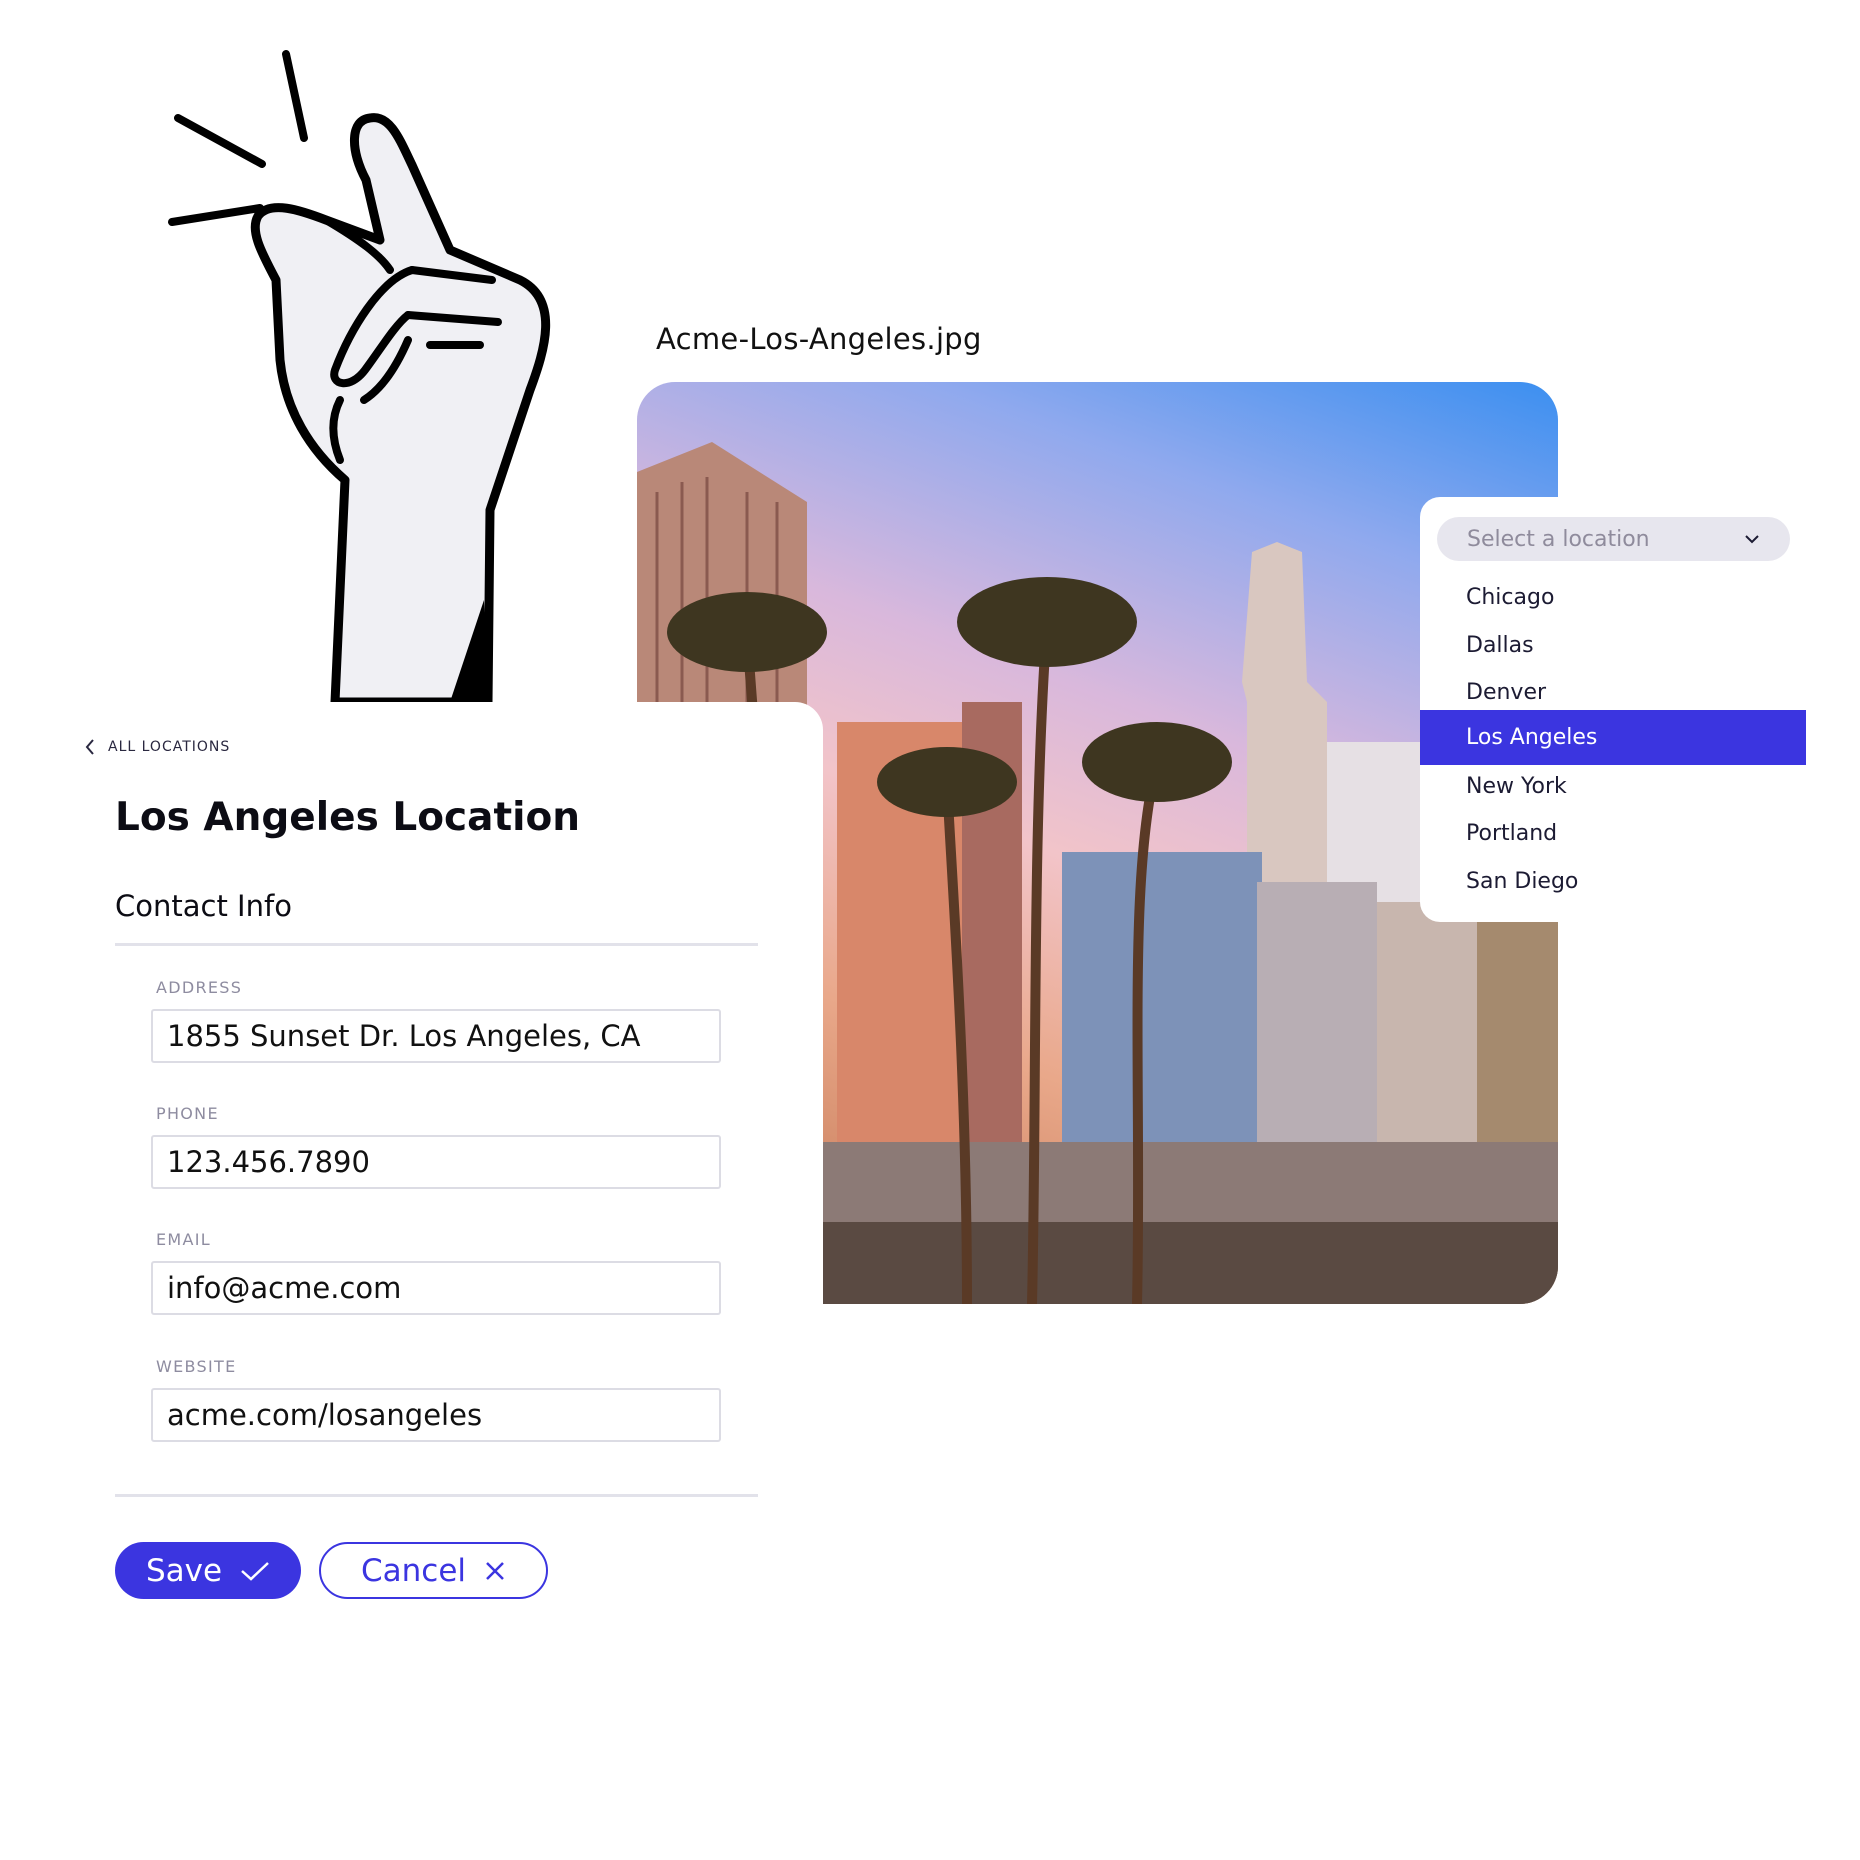  Describe the element at coordinates (436, 1288) in the screenshot. I see `email-input: info@acme.com` at that location.